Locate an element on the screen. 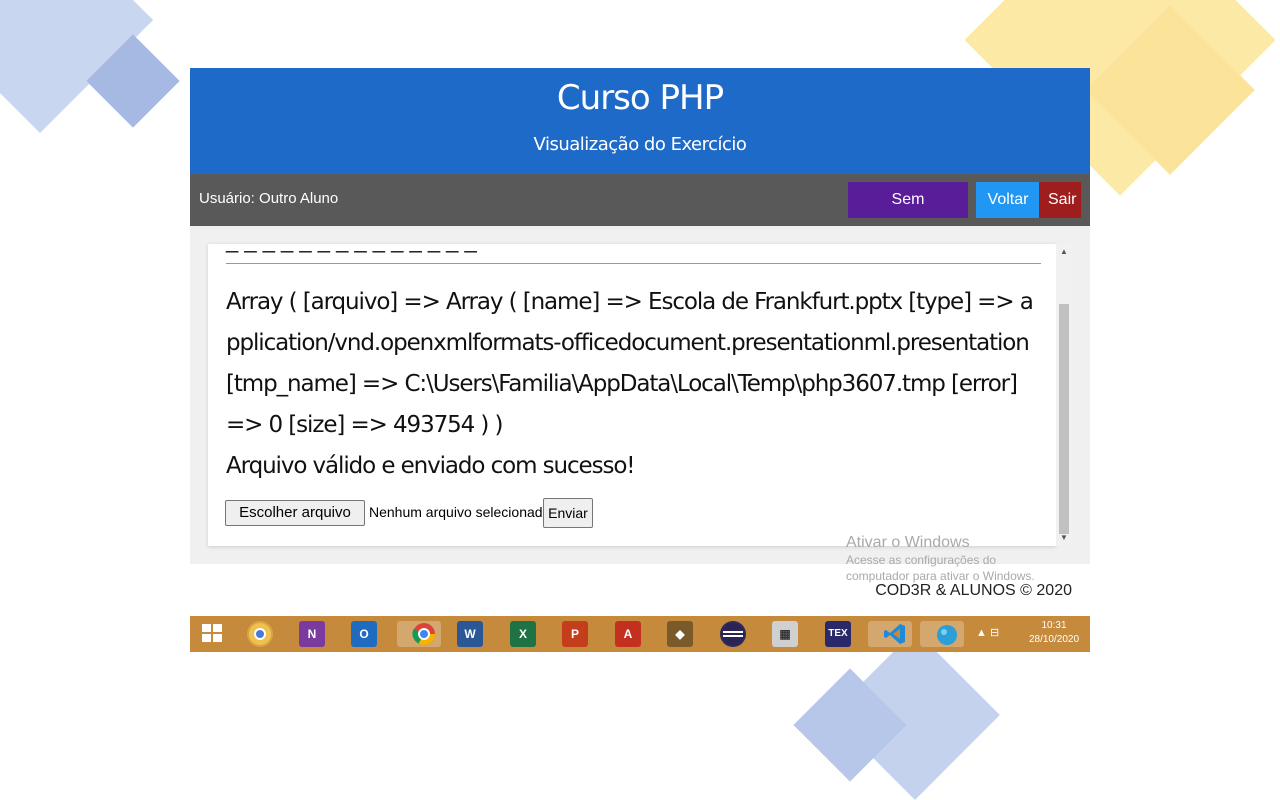  watermark-line: Acesse as configurações do is located at coordinates (921, 560).